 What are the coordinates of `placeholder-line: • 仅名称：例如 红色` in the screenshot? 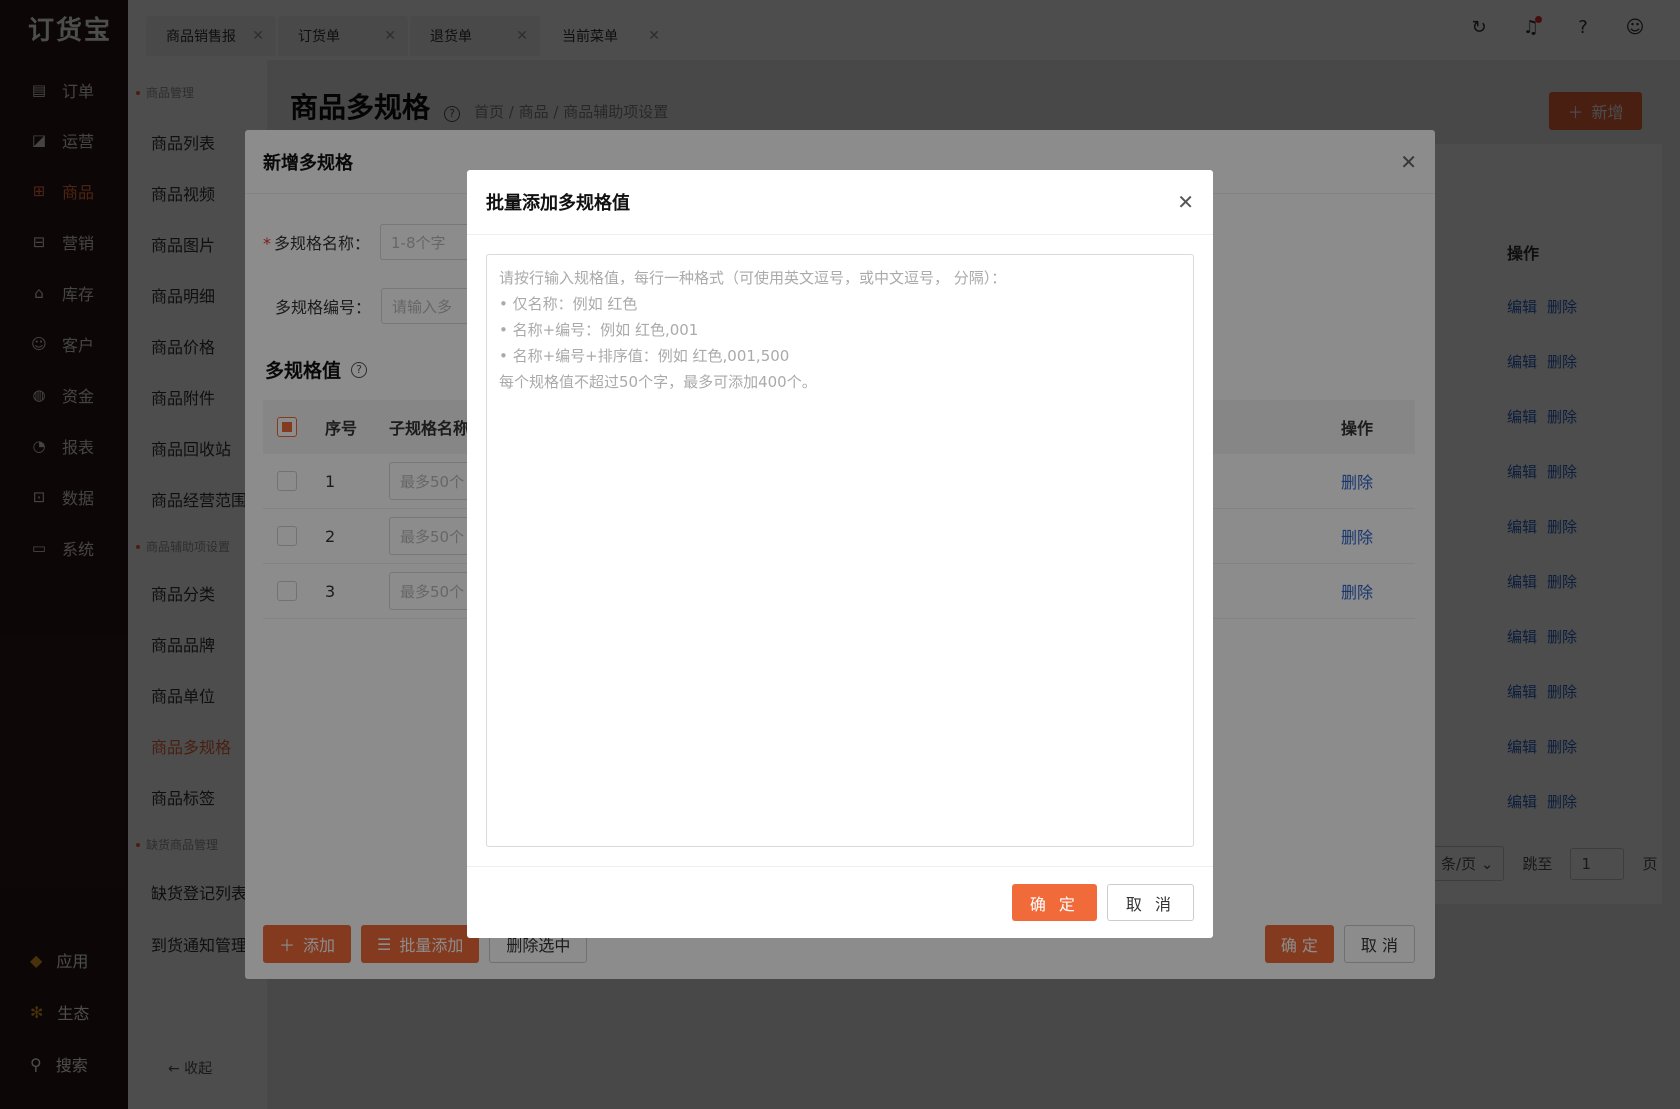 It's located at (568, 304).